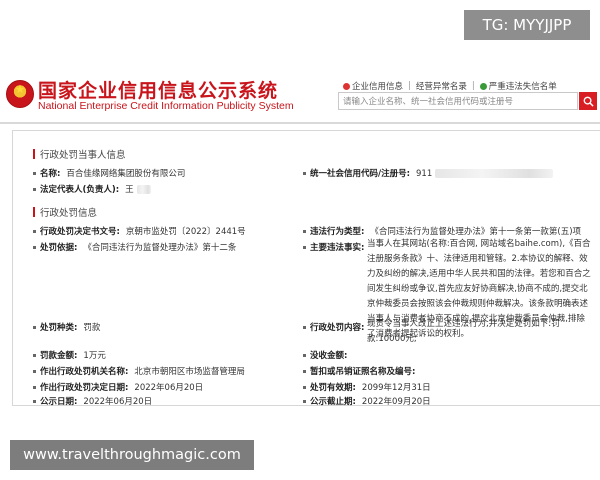  Describe the element at coordinates (118, 387) in the screenshot. I see `decision-date-row: 作出行政处罚决定日期: 2022年06月20日` at that location.